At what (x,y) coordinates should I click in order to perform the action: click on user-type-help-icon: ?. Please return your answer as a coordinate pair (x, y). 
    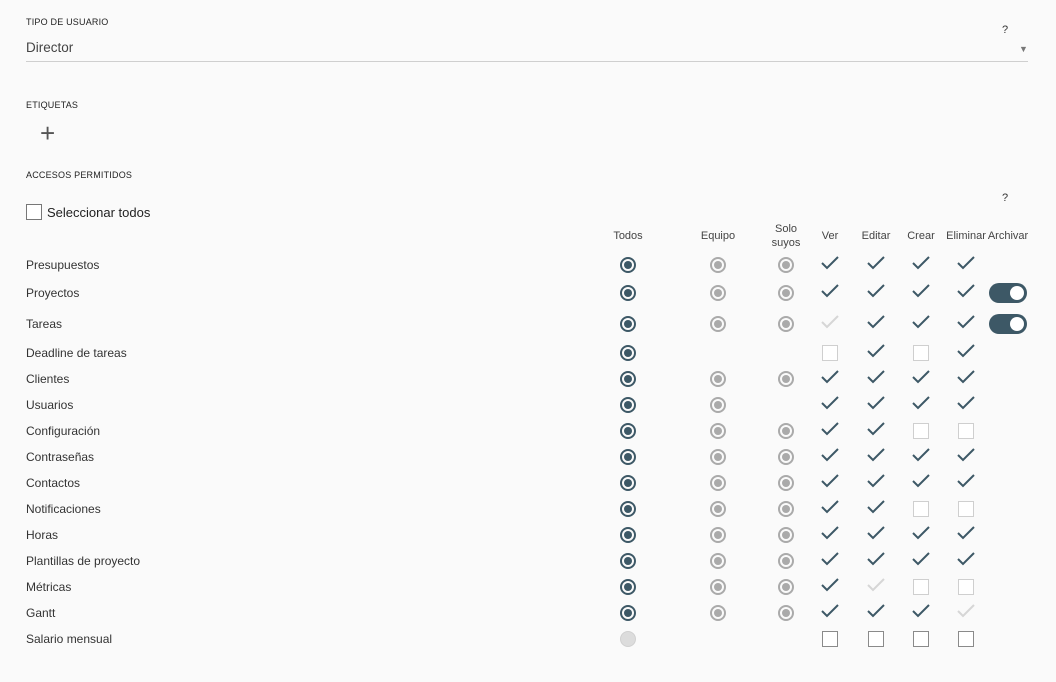
    Looking at the image, I should click on (1005, 30).